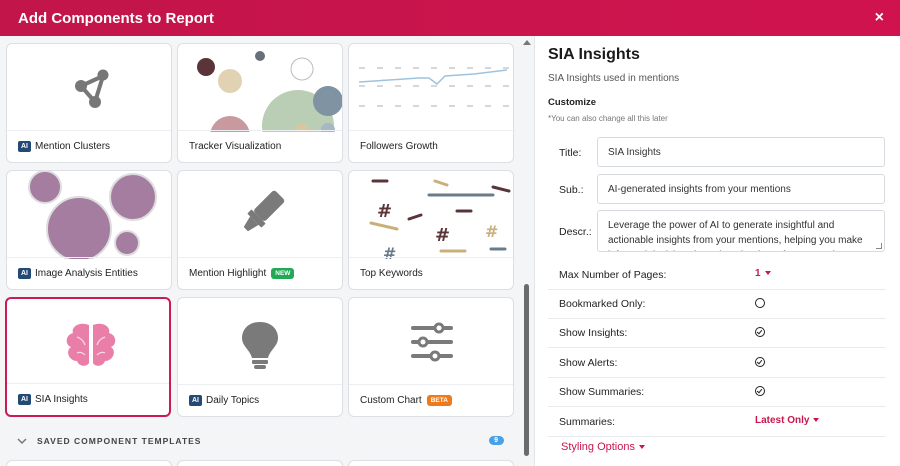 The width and height of the screenshot is (900, 466). Describe the element at coordinates (594, 54) in the screenshot. I see `panel-title: SIA Insights` at that location.